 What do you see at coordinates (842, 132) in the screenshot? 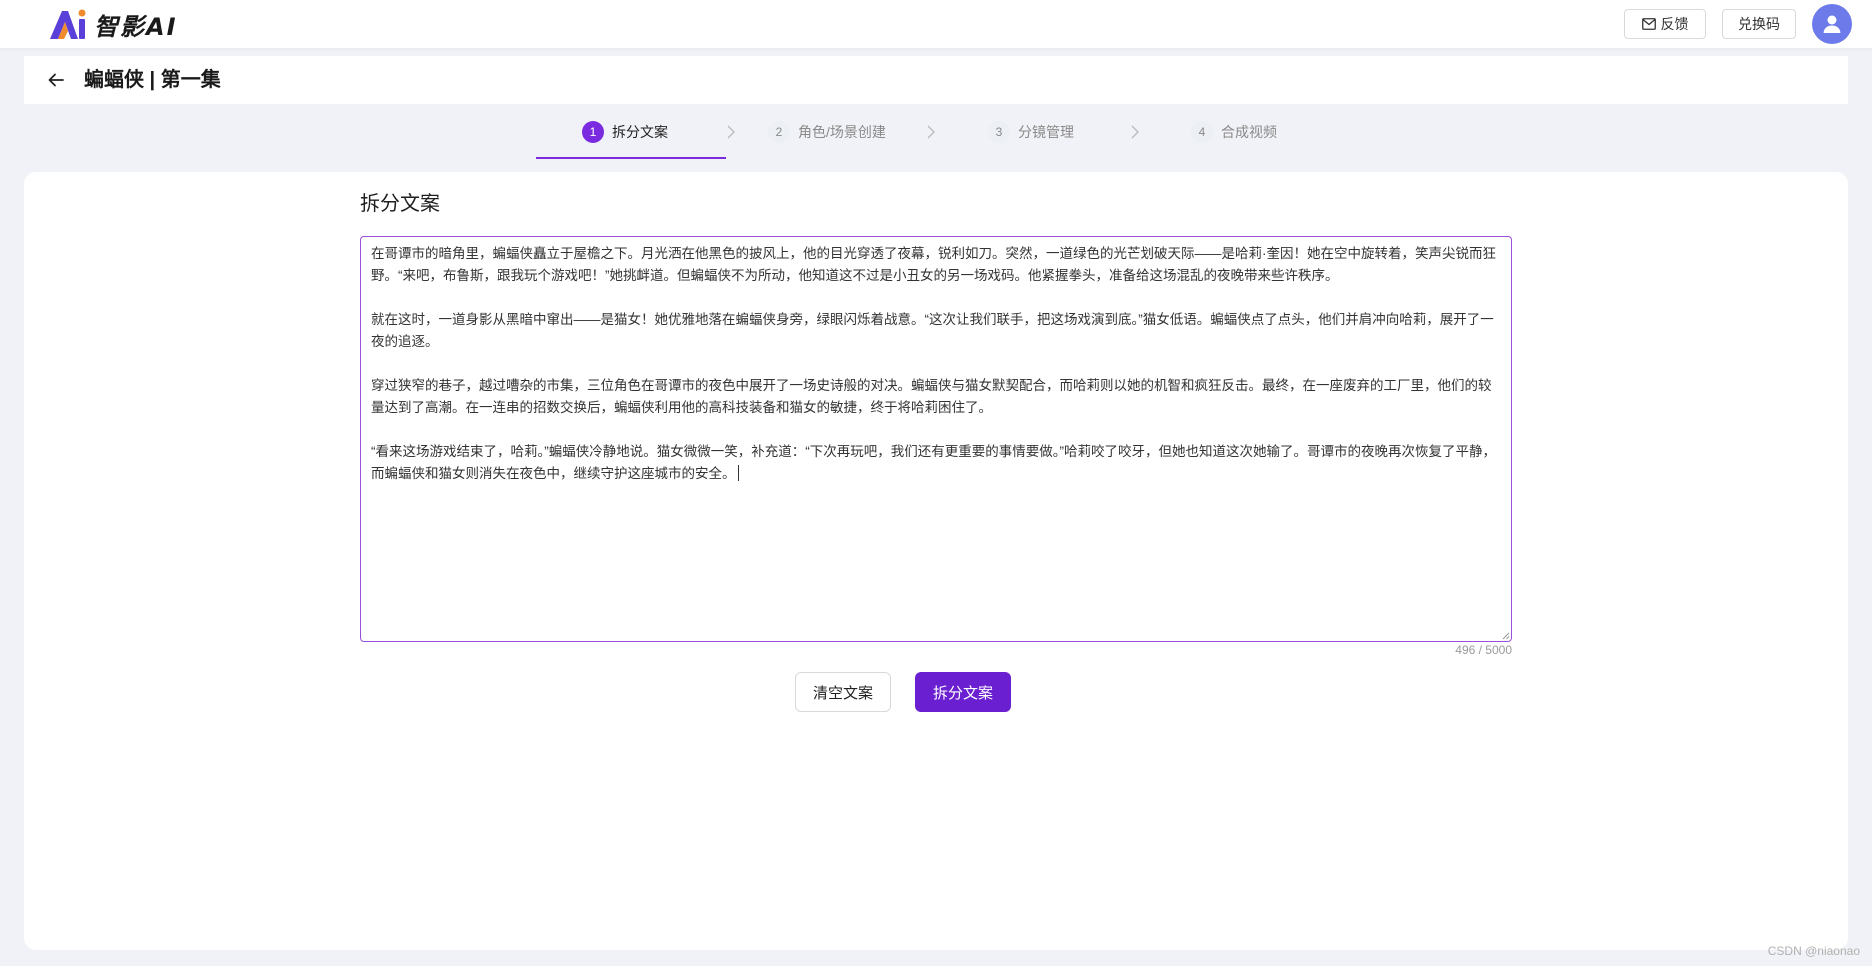
I see `step-label: 角色/场景创建` at bounding box center [842, 132].